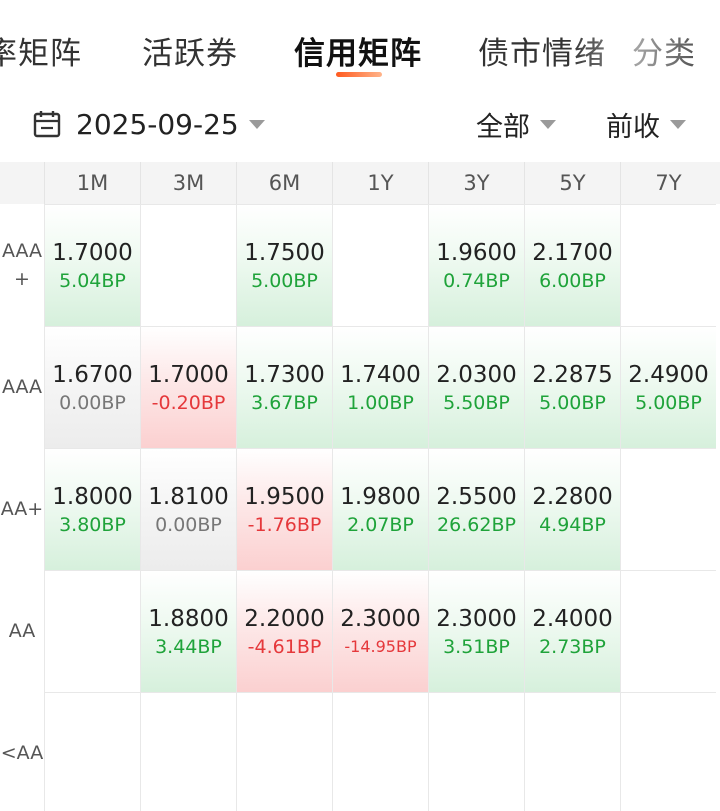 This screenshot has height=811, width=720. Describe the element at coordinates (503, 127) in the screenshot. I see `scope-label: 全部` at that location.